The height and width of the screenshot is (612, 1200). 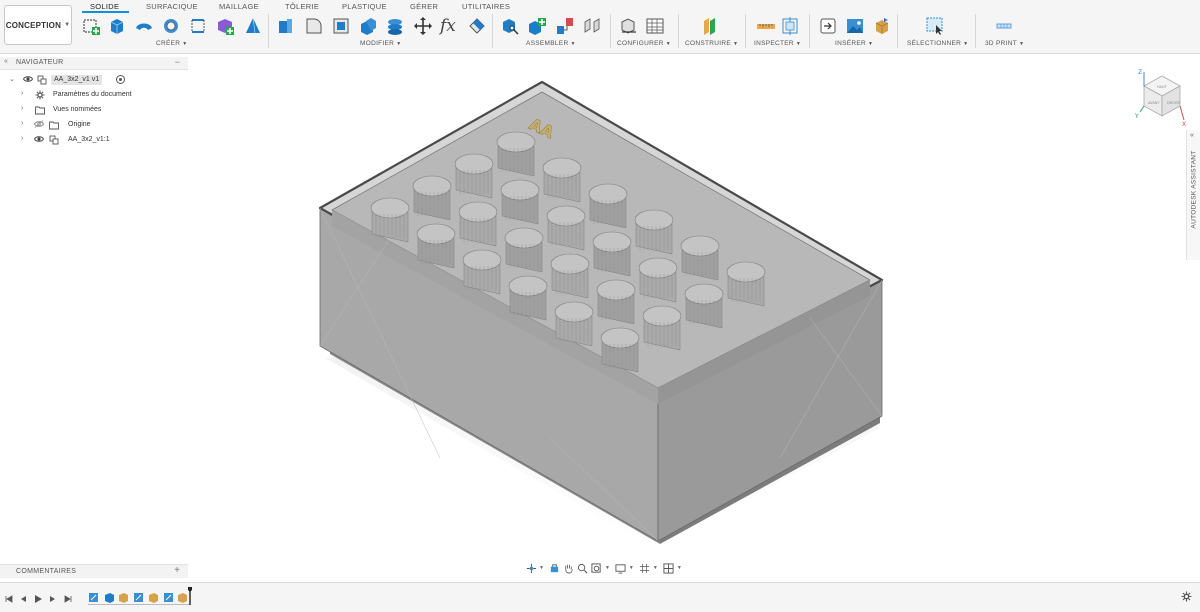 I want to click on go-to-start-icon, so click(x=9, y=597).